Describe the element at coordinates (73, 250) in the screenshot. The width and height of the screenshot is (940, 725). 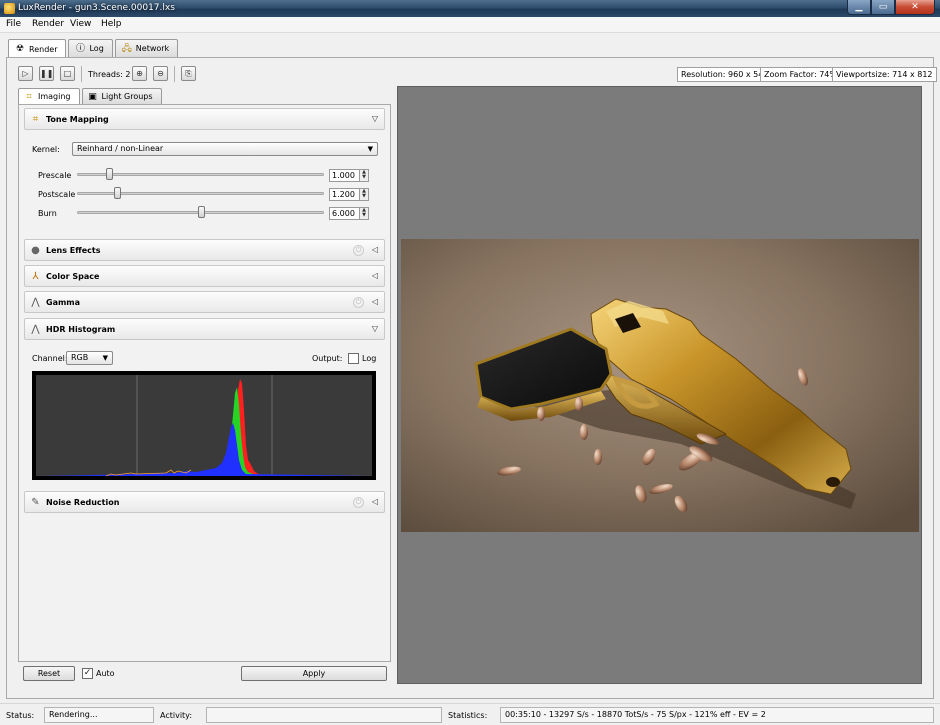
I see `lens-effects-title: Lens Effects` at that location.